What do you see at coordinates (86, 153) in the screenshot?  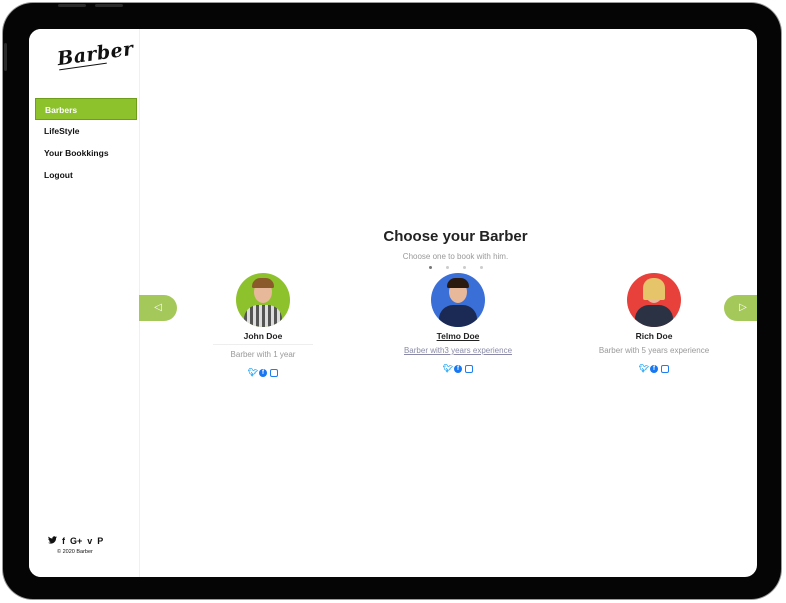 I see `sidebar-item-bookings: Your Bookkings` at bounding box center [86, 153].